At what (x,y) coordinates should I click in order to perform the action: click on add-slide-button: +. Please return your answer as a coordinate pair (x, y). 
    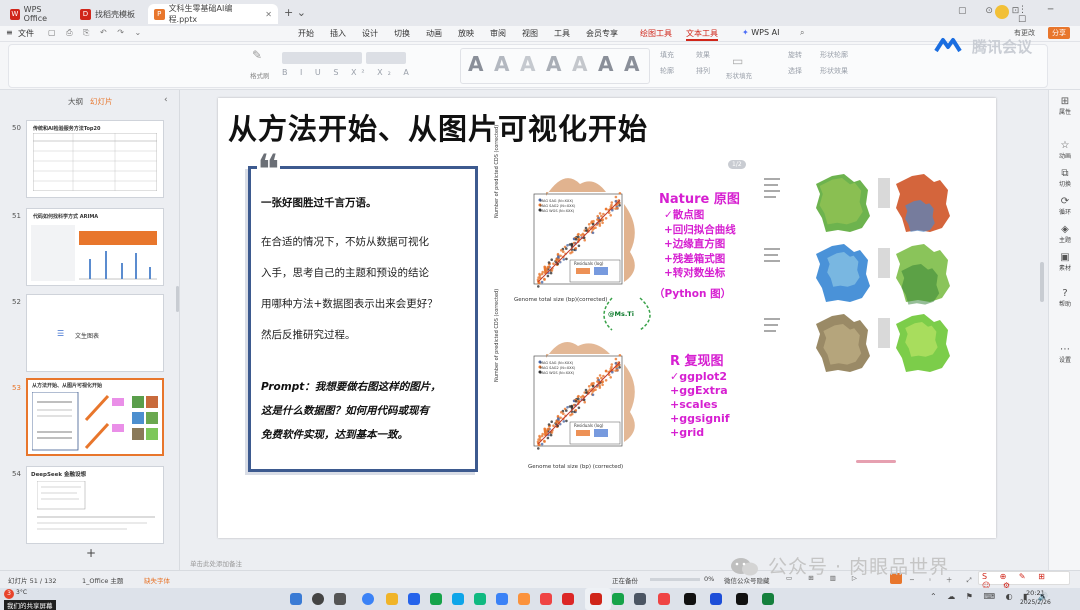
    Looking at the image, I should click on (91, 553).